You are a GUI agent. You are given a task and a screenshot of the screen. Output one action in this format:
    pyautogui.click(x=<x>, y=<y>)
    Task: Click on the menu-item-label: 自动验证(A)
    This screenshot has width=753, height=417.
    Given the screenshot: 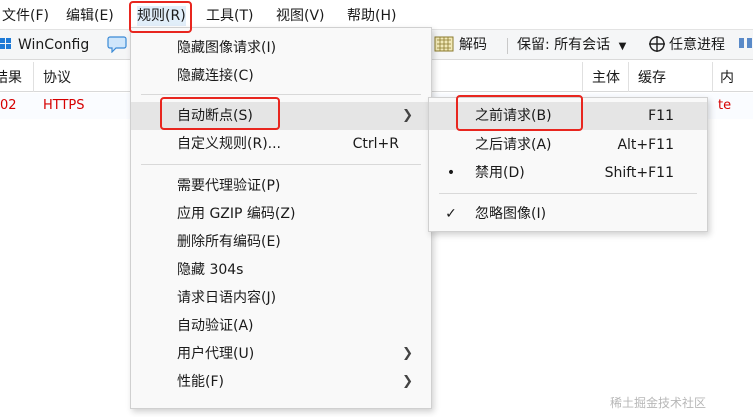 What is the action you would take?
    pyautogui.click(x=215, y=326)
    